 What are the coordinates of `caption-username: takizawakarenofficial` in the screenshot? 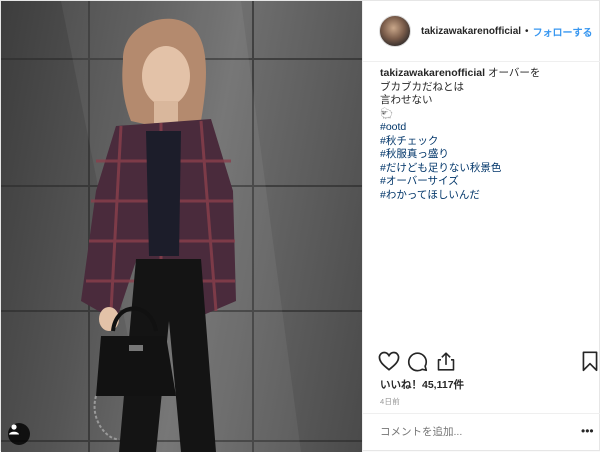 It's located at (432, 73).